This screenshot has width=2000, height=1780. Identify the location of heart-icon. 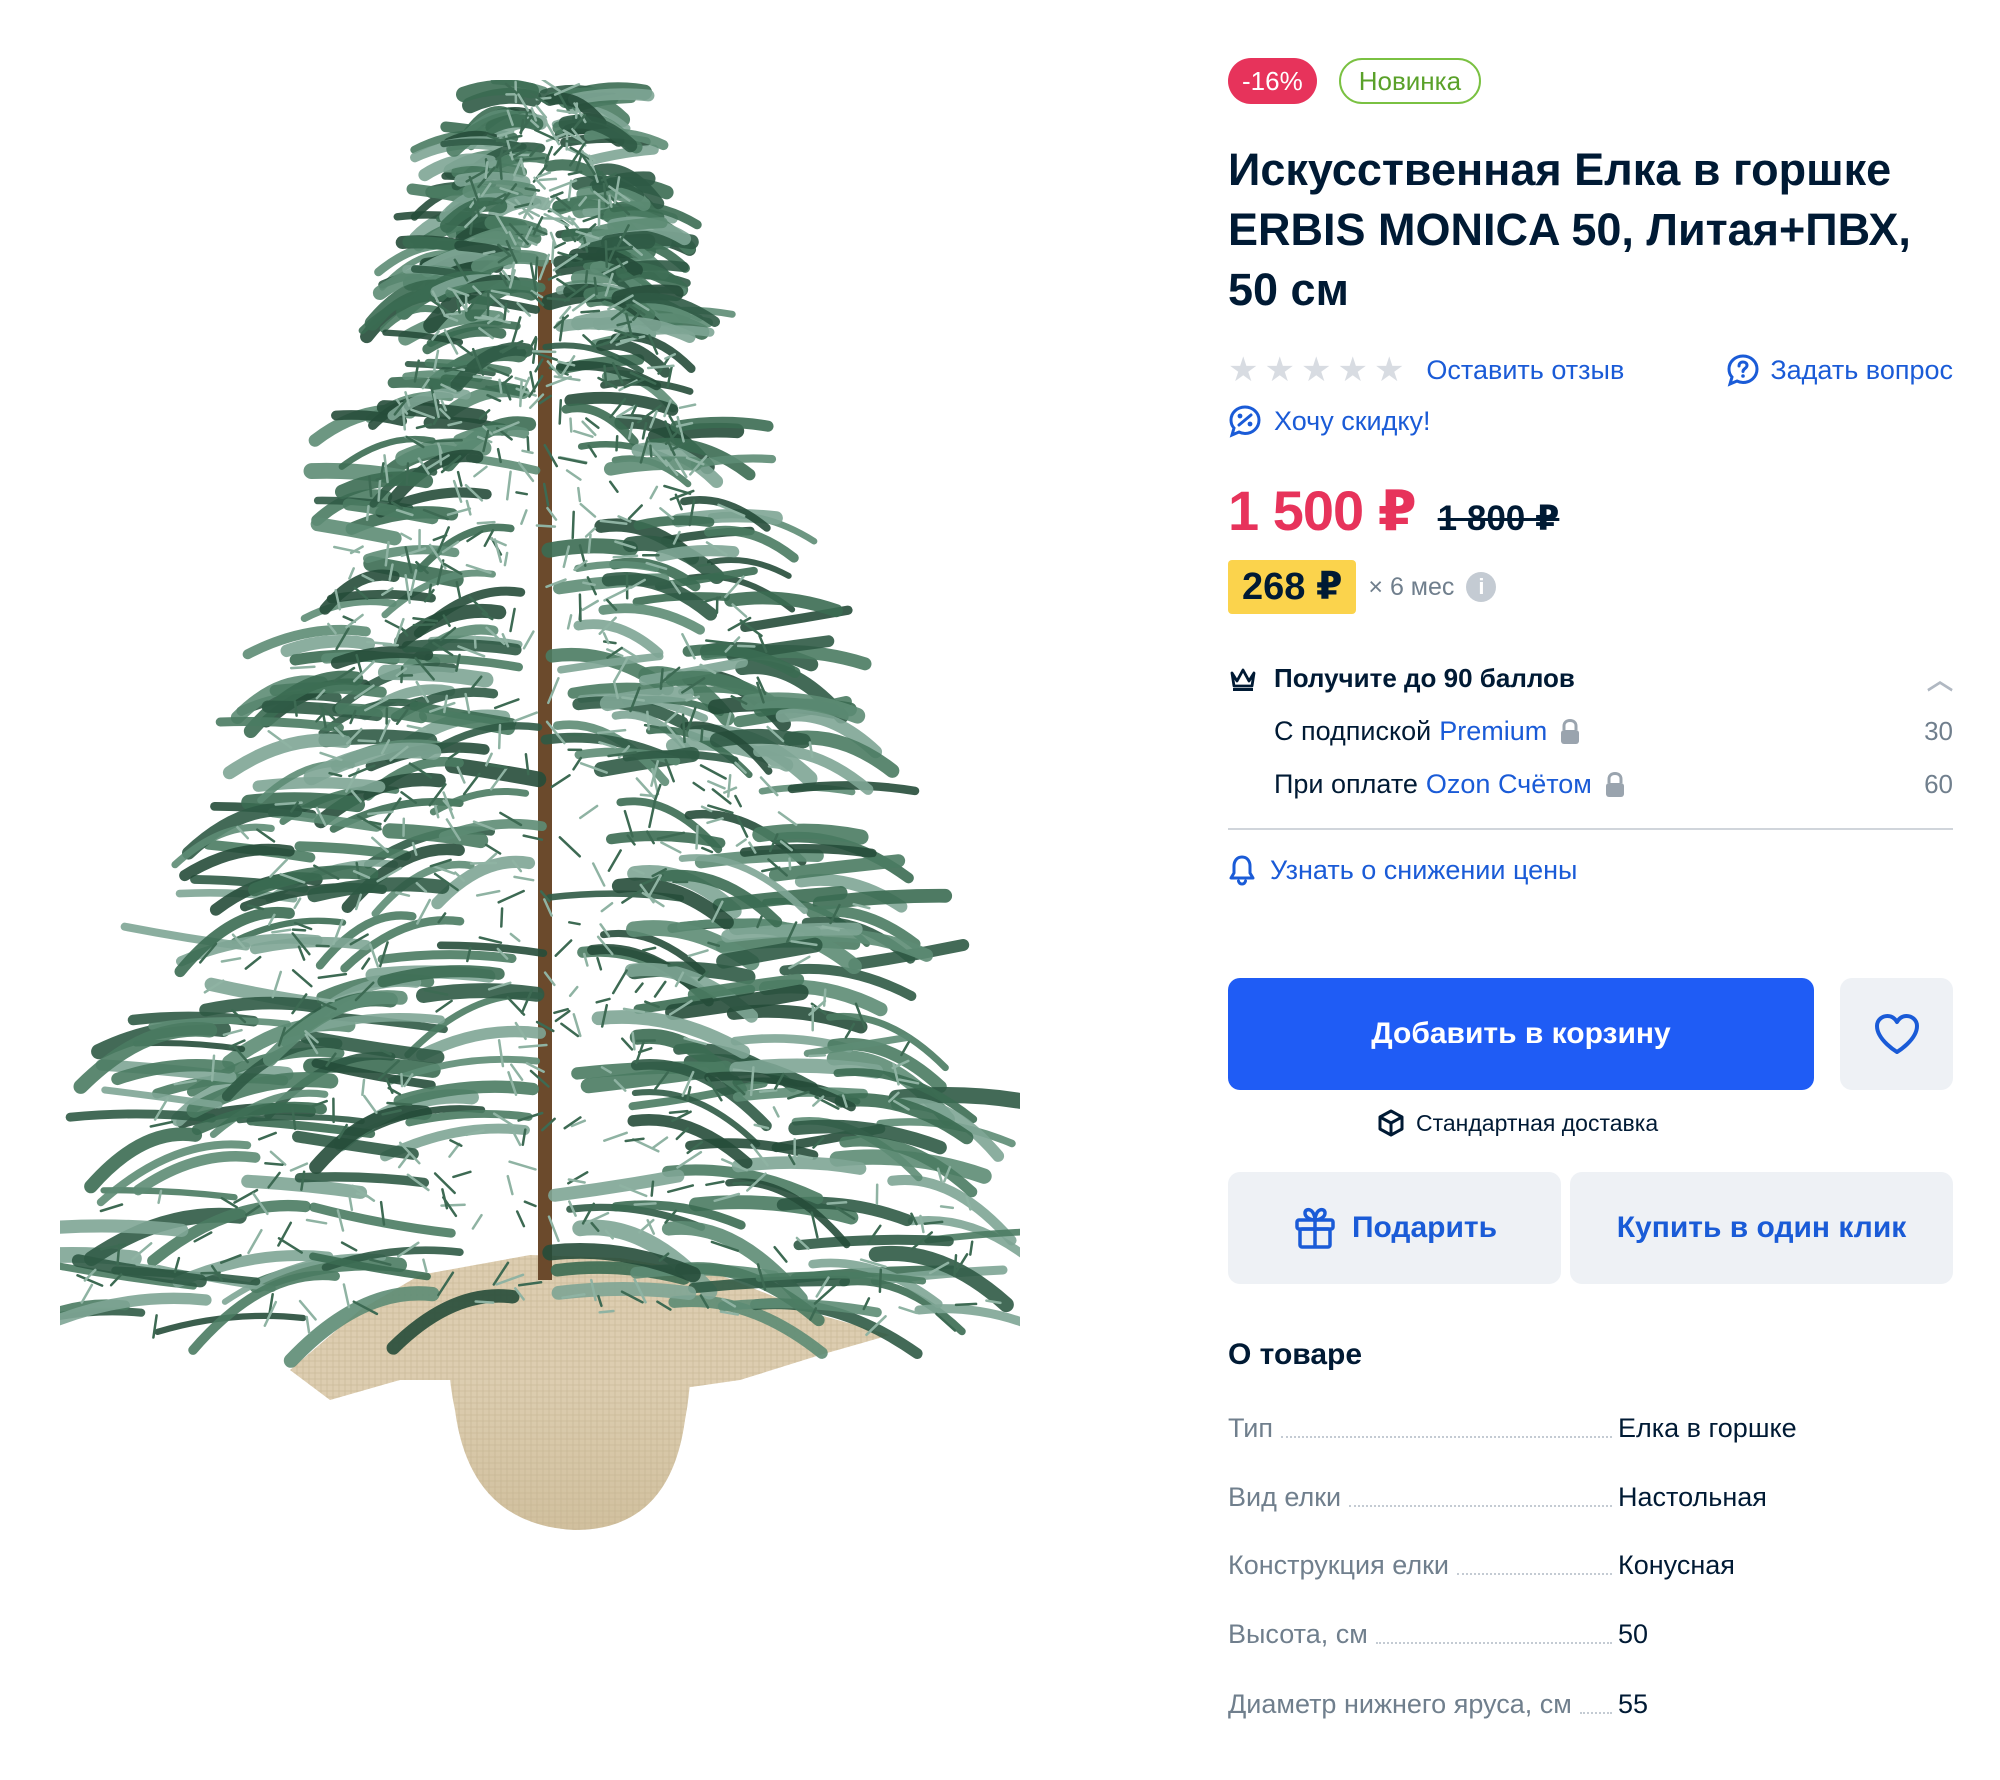
(1896, 1034).